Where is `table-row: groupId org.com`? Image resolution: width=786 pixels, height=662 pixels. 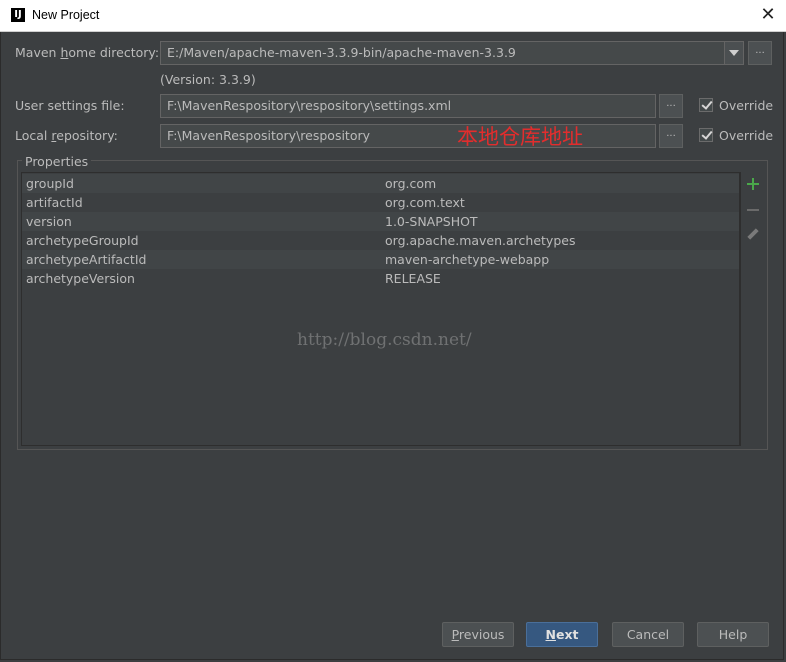 table-row: groupId org.com is located at coordinates (380, 183).